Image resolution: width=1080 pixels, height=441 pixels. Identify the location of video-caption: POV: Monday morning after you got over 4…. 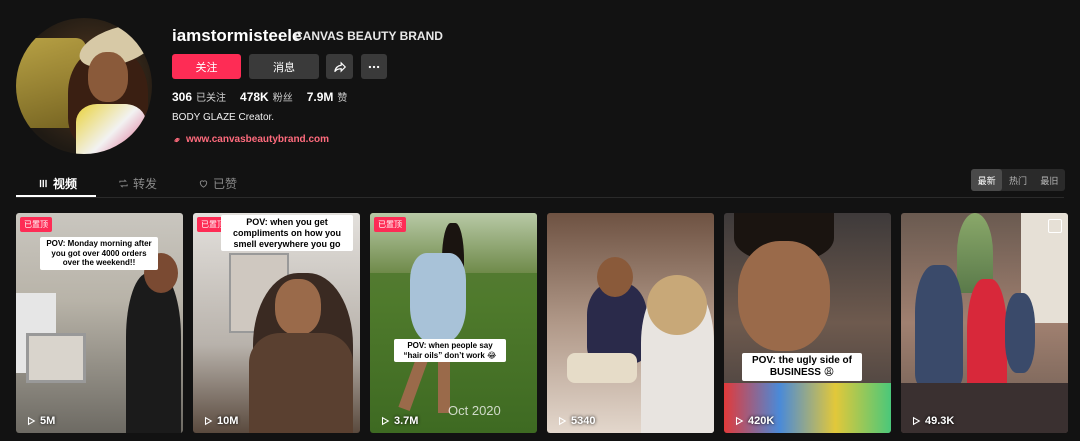
(99, 253).